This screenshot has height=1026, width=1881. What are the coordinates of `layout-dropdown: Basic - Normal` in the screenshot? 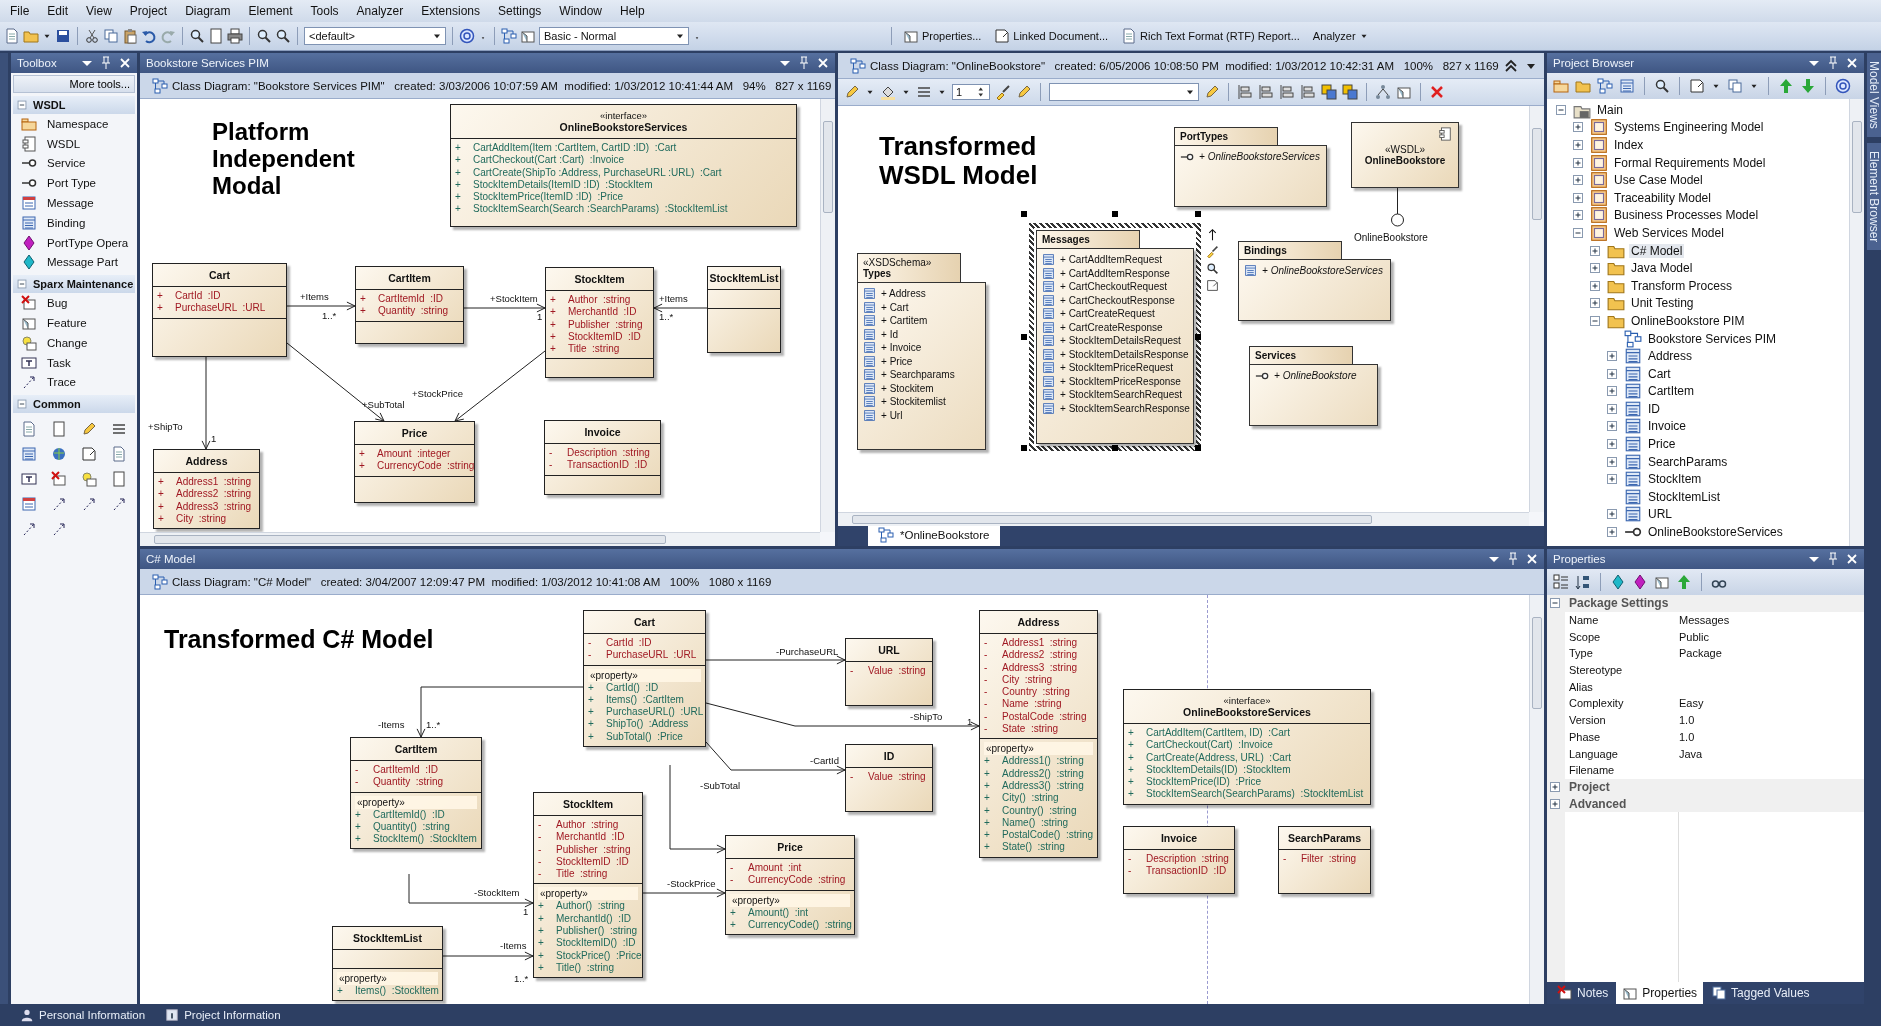 It's located at (614, 36).